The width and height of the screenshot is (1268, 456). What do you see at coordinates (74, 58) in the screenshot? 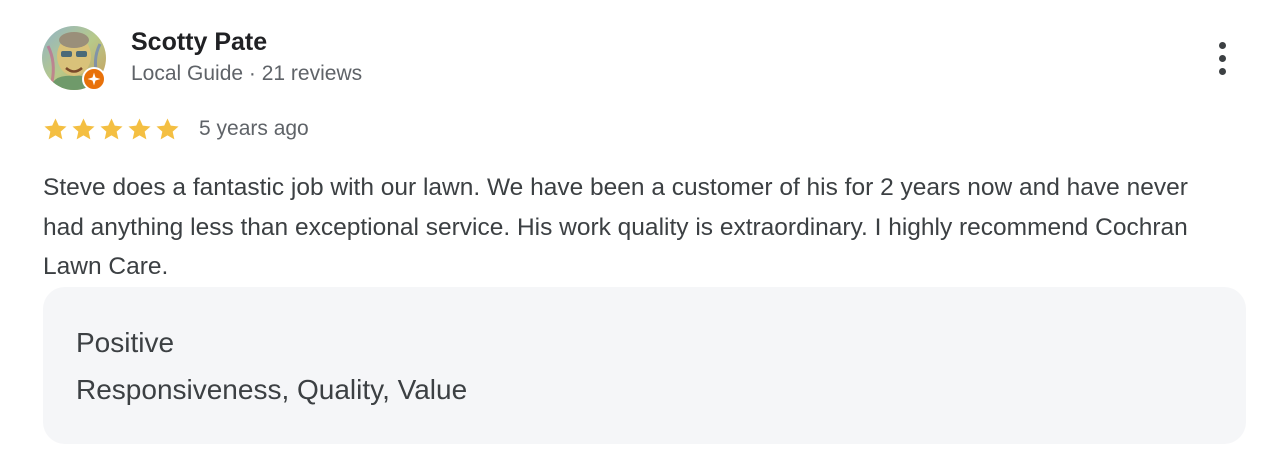
I see `avatar` at bounding box center [74, 58].